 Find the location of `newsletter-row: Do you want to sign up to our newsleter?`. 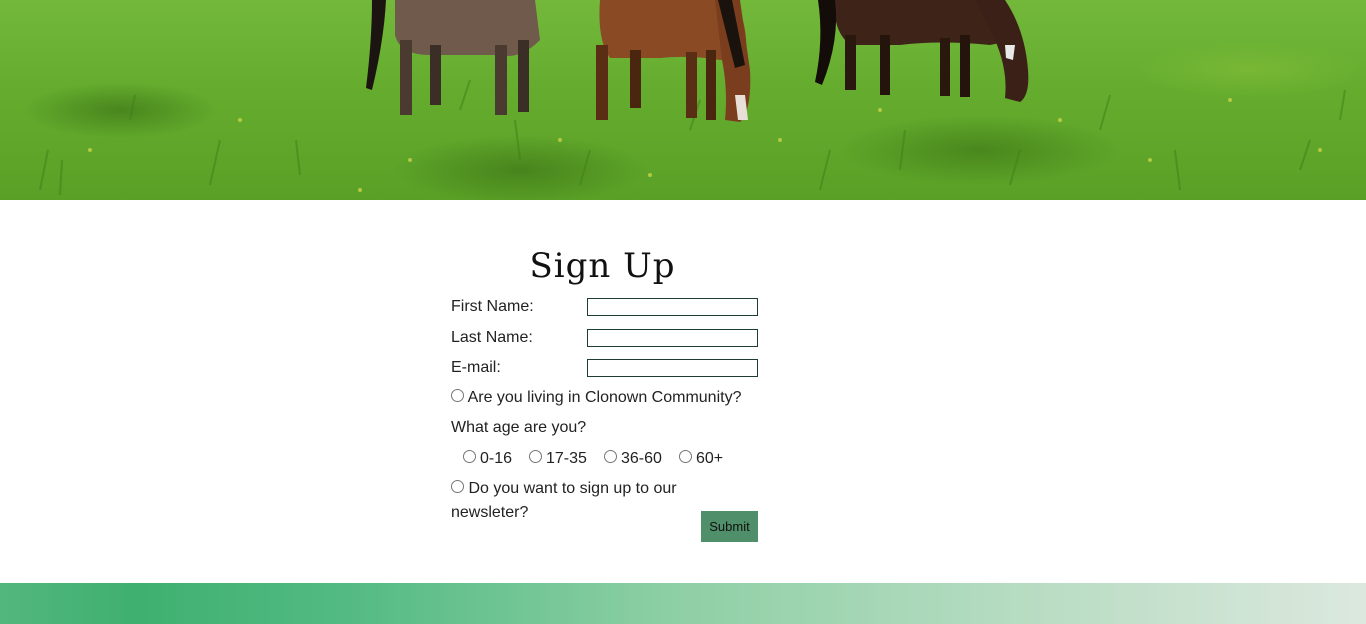

newsletter-row: Do you want to sign up to our newsleter? is located at coordinates (604, 499).